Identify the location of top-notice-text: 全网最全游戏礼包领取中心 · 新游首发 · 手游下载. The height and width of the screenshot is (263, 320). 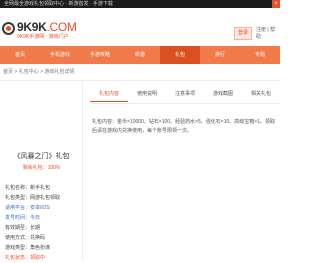
(58, 4).